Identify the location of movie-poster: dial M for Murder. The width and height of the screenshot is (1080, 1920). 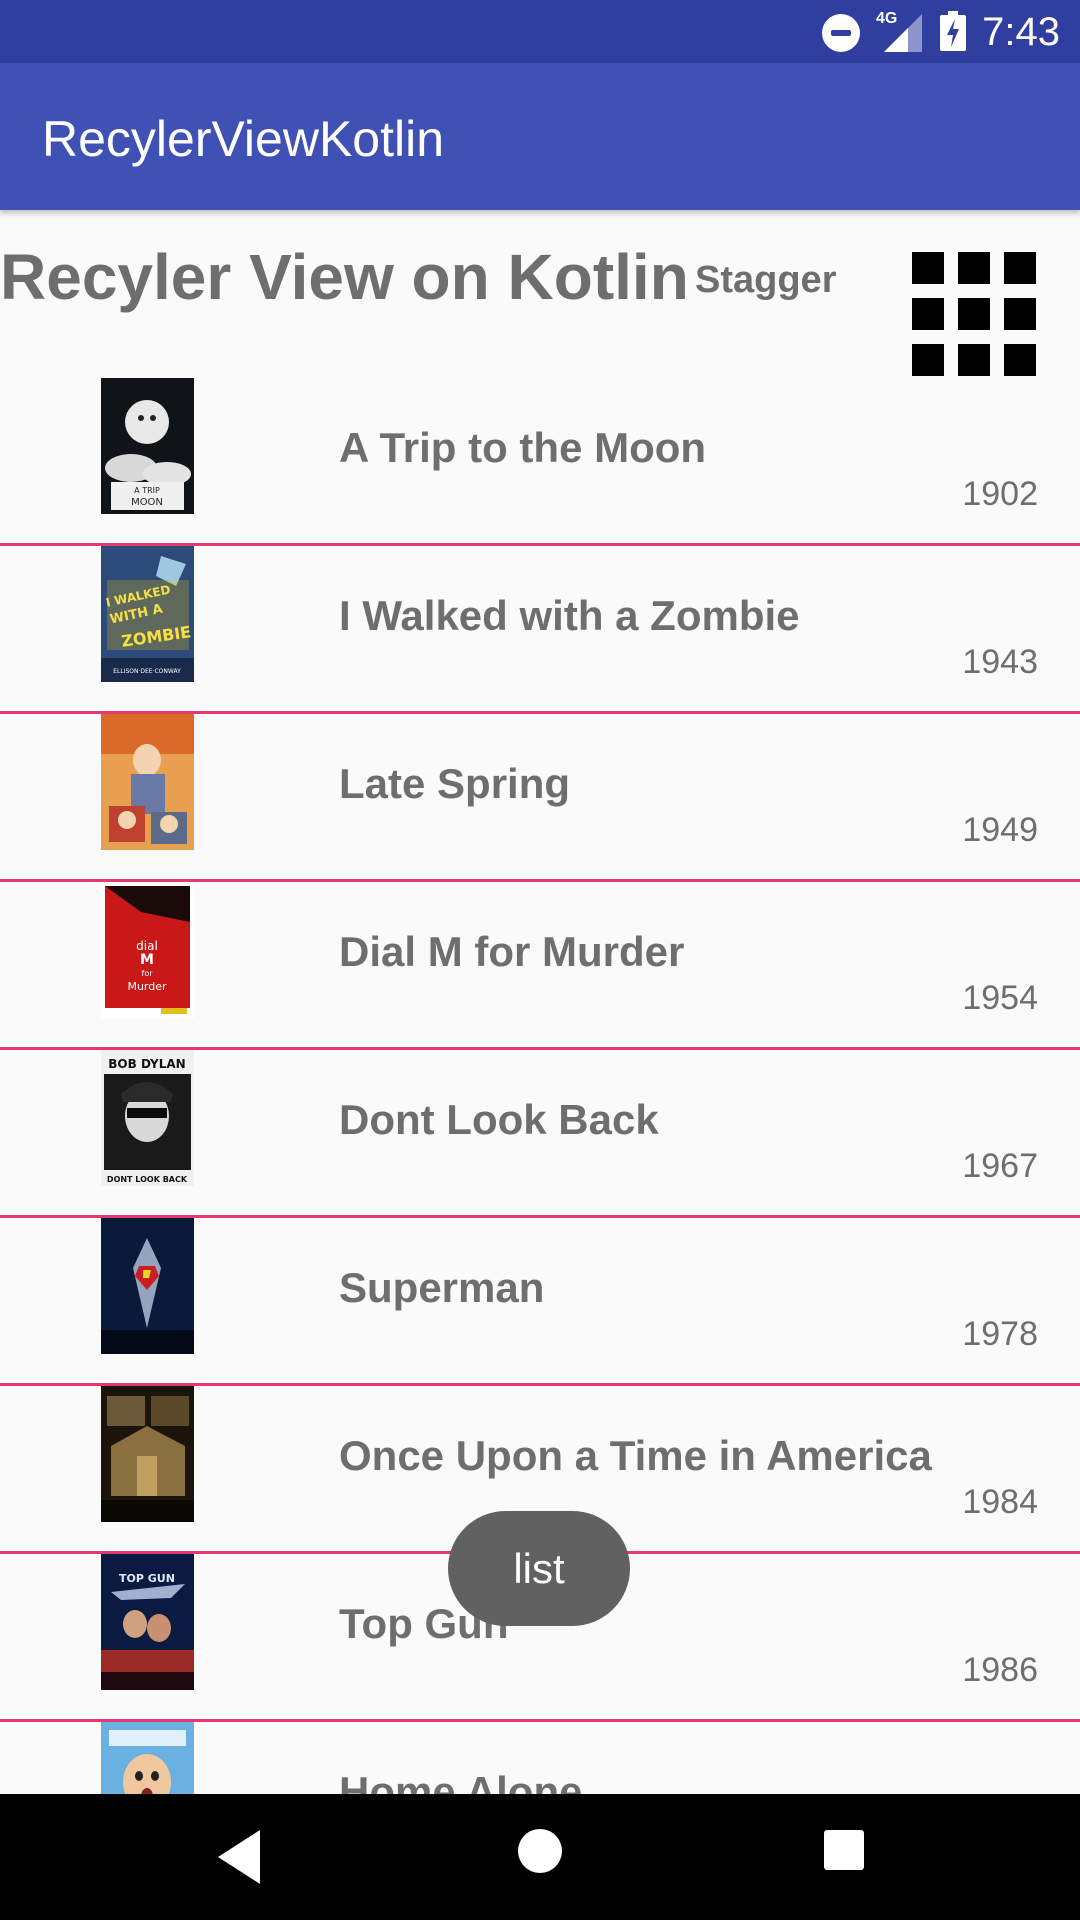
(147, 950).